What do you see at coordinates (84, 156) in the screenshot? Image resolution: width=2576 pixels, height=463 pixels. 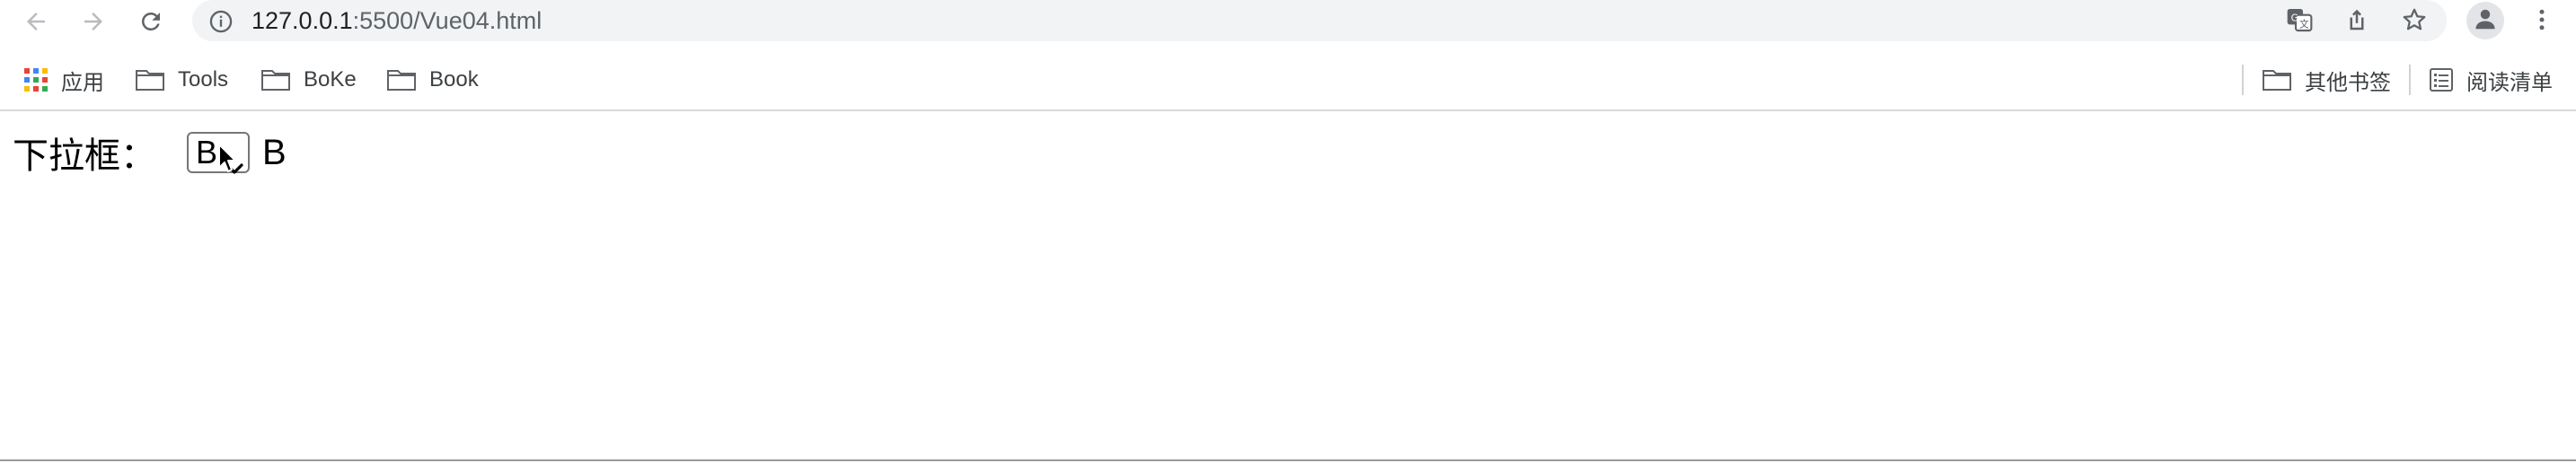 I see `dropdown-label: 下拉框：` at bounding box center [84, 156].